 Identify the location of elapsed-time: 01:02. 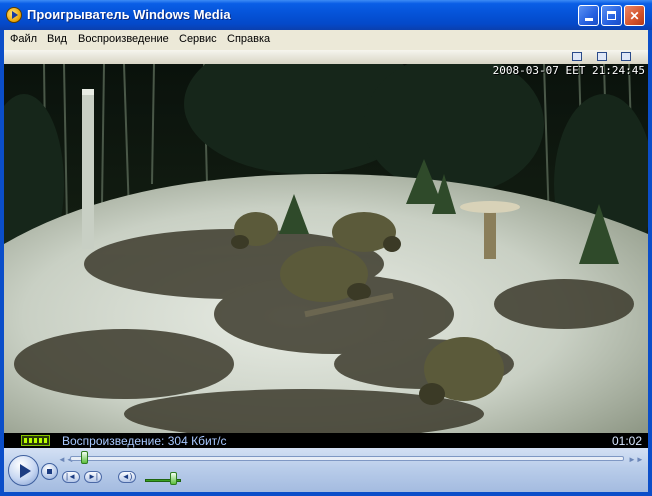
(626, 441).